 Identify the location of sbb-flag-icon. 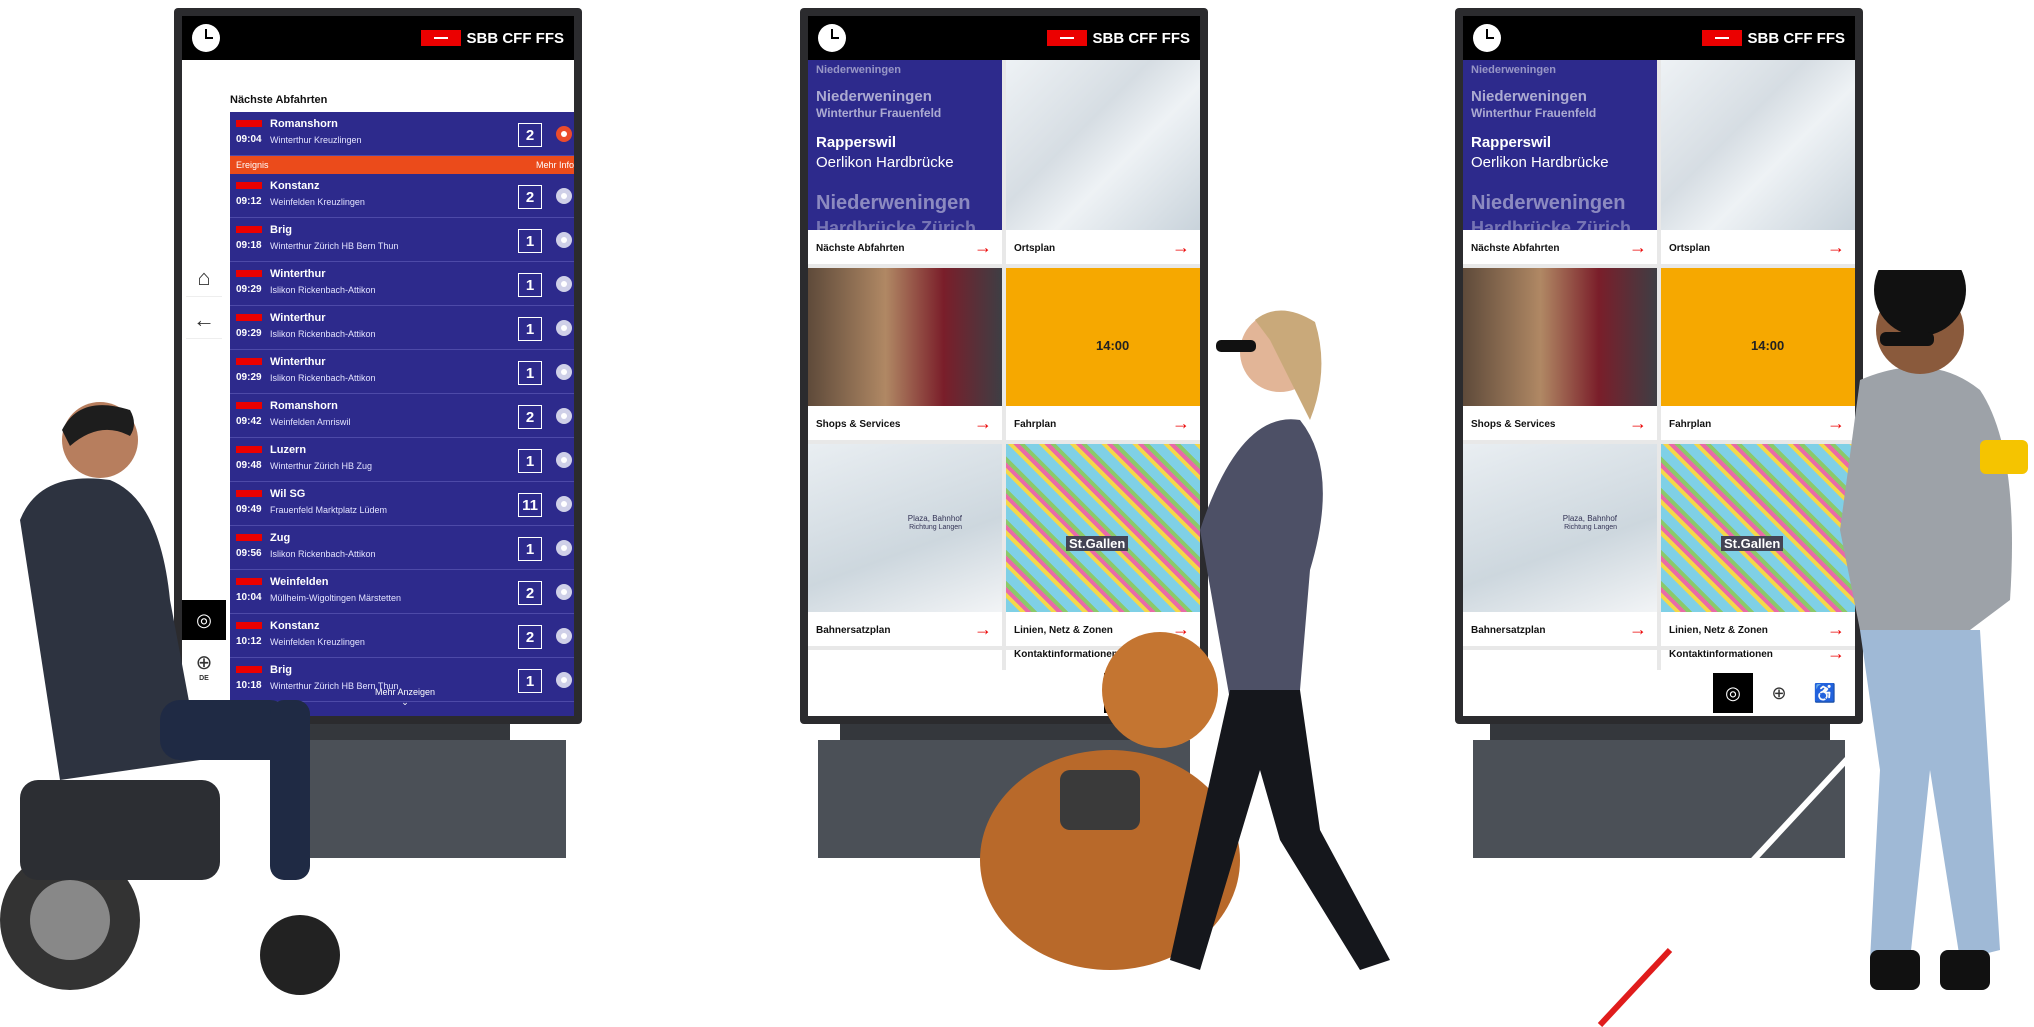
(440, 38).